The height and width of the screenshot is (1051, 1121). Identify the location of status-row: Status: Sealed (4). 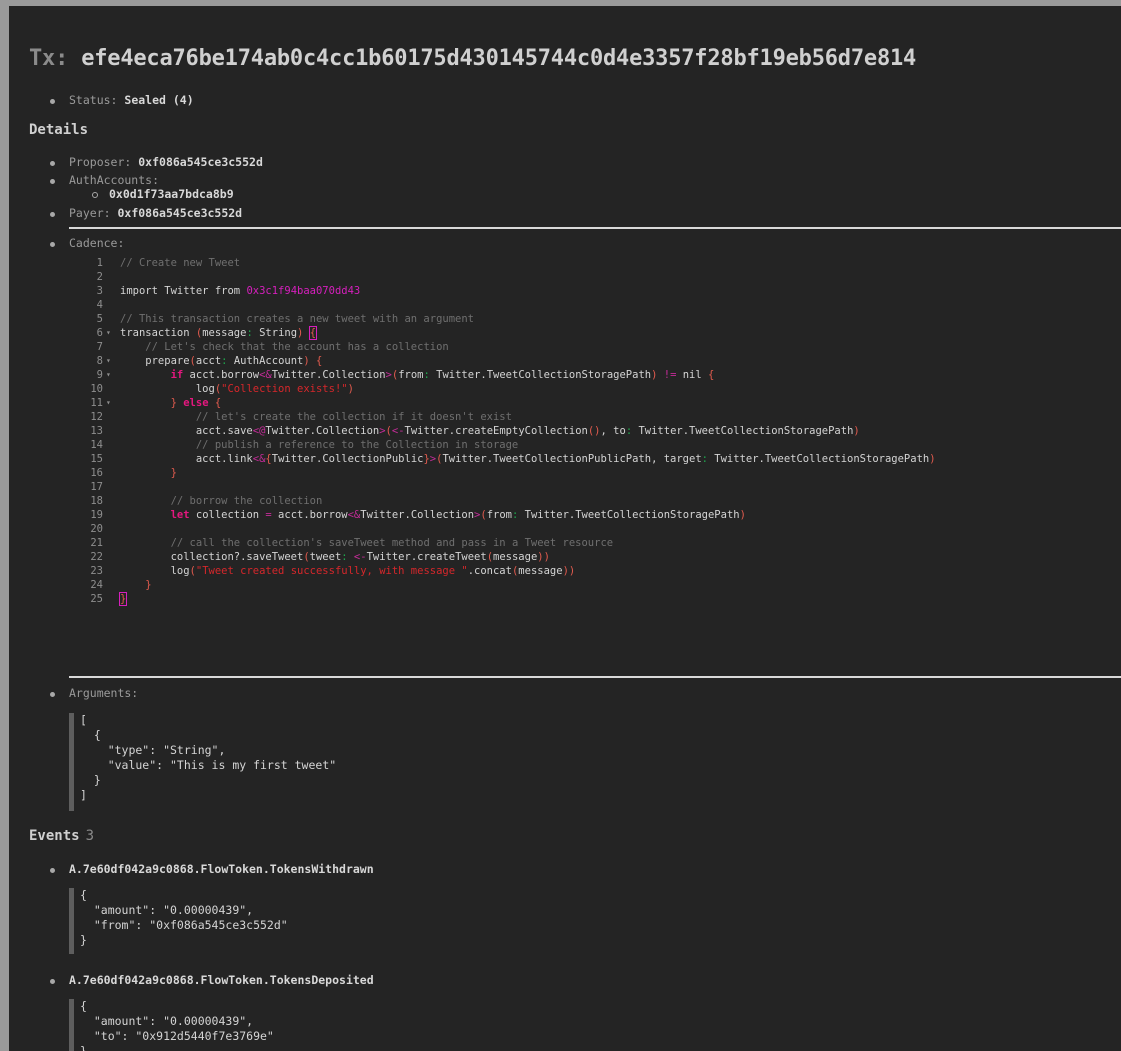
(131, 100).